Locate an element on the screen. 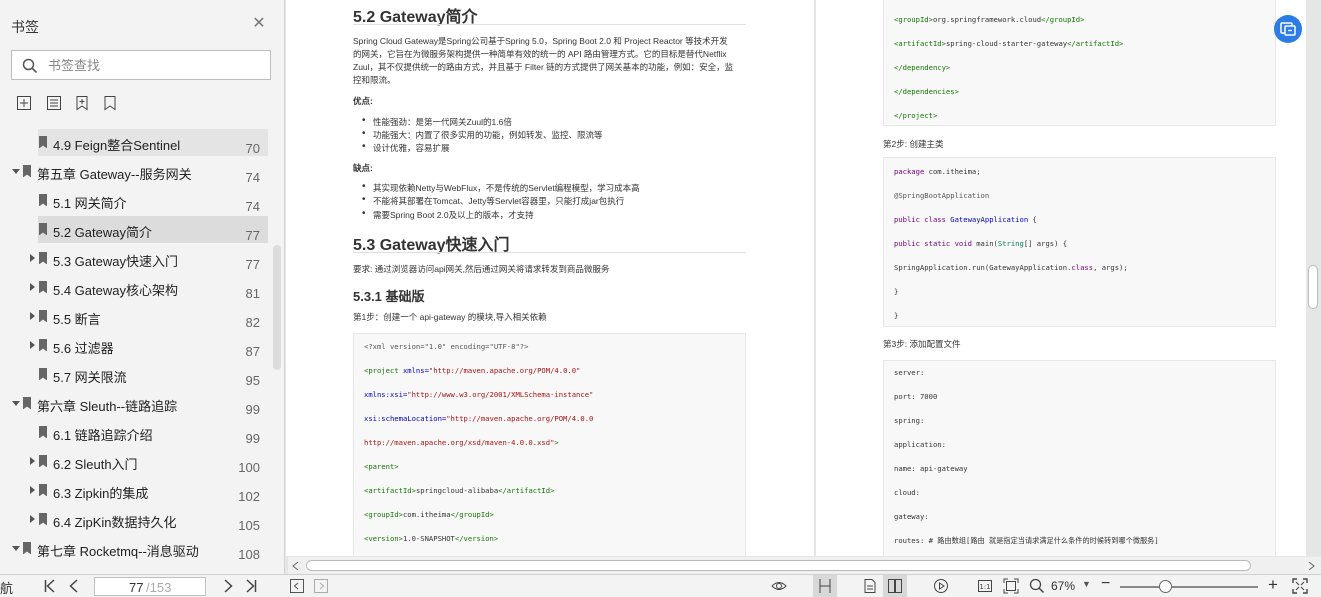  bookmark-item: 5.1 网关简介 74 is located at coordinates (135, 200).